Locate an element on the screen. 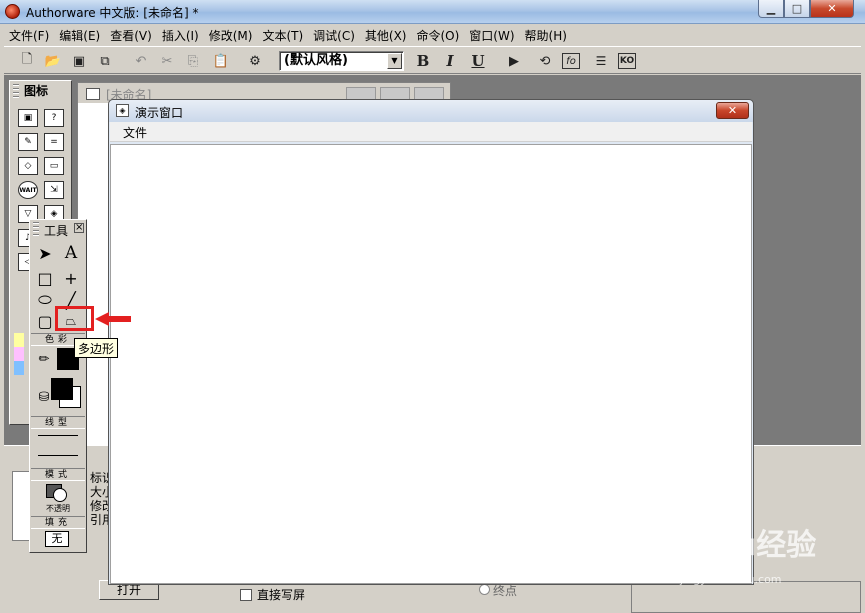 Image resolution: width=865 pixels, height=613 pixels. undo-icon: ↶ is located at coordinates (141, 61).